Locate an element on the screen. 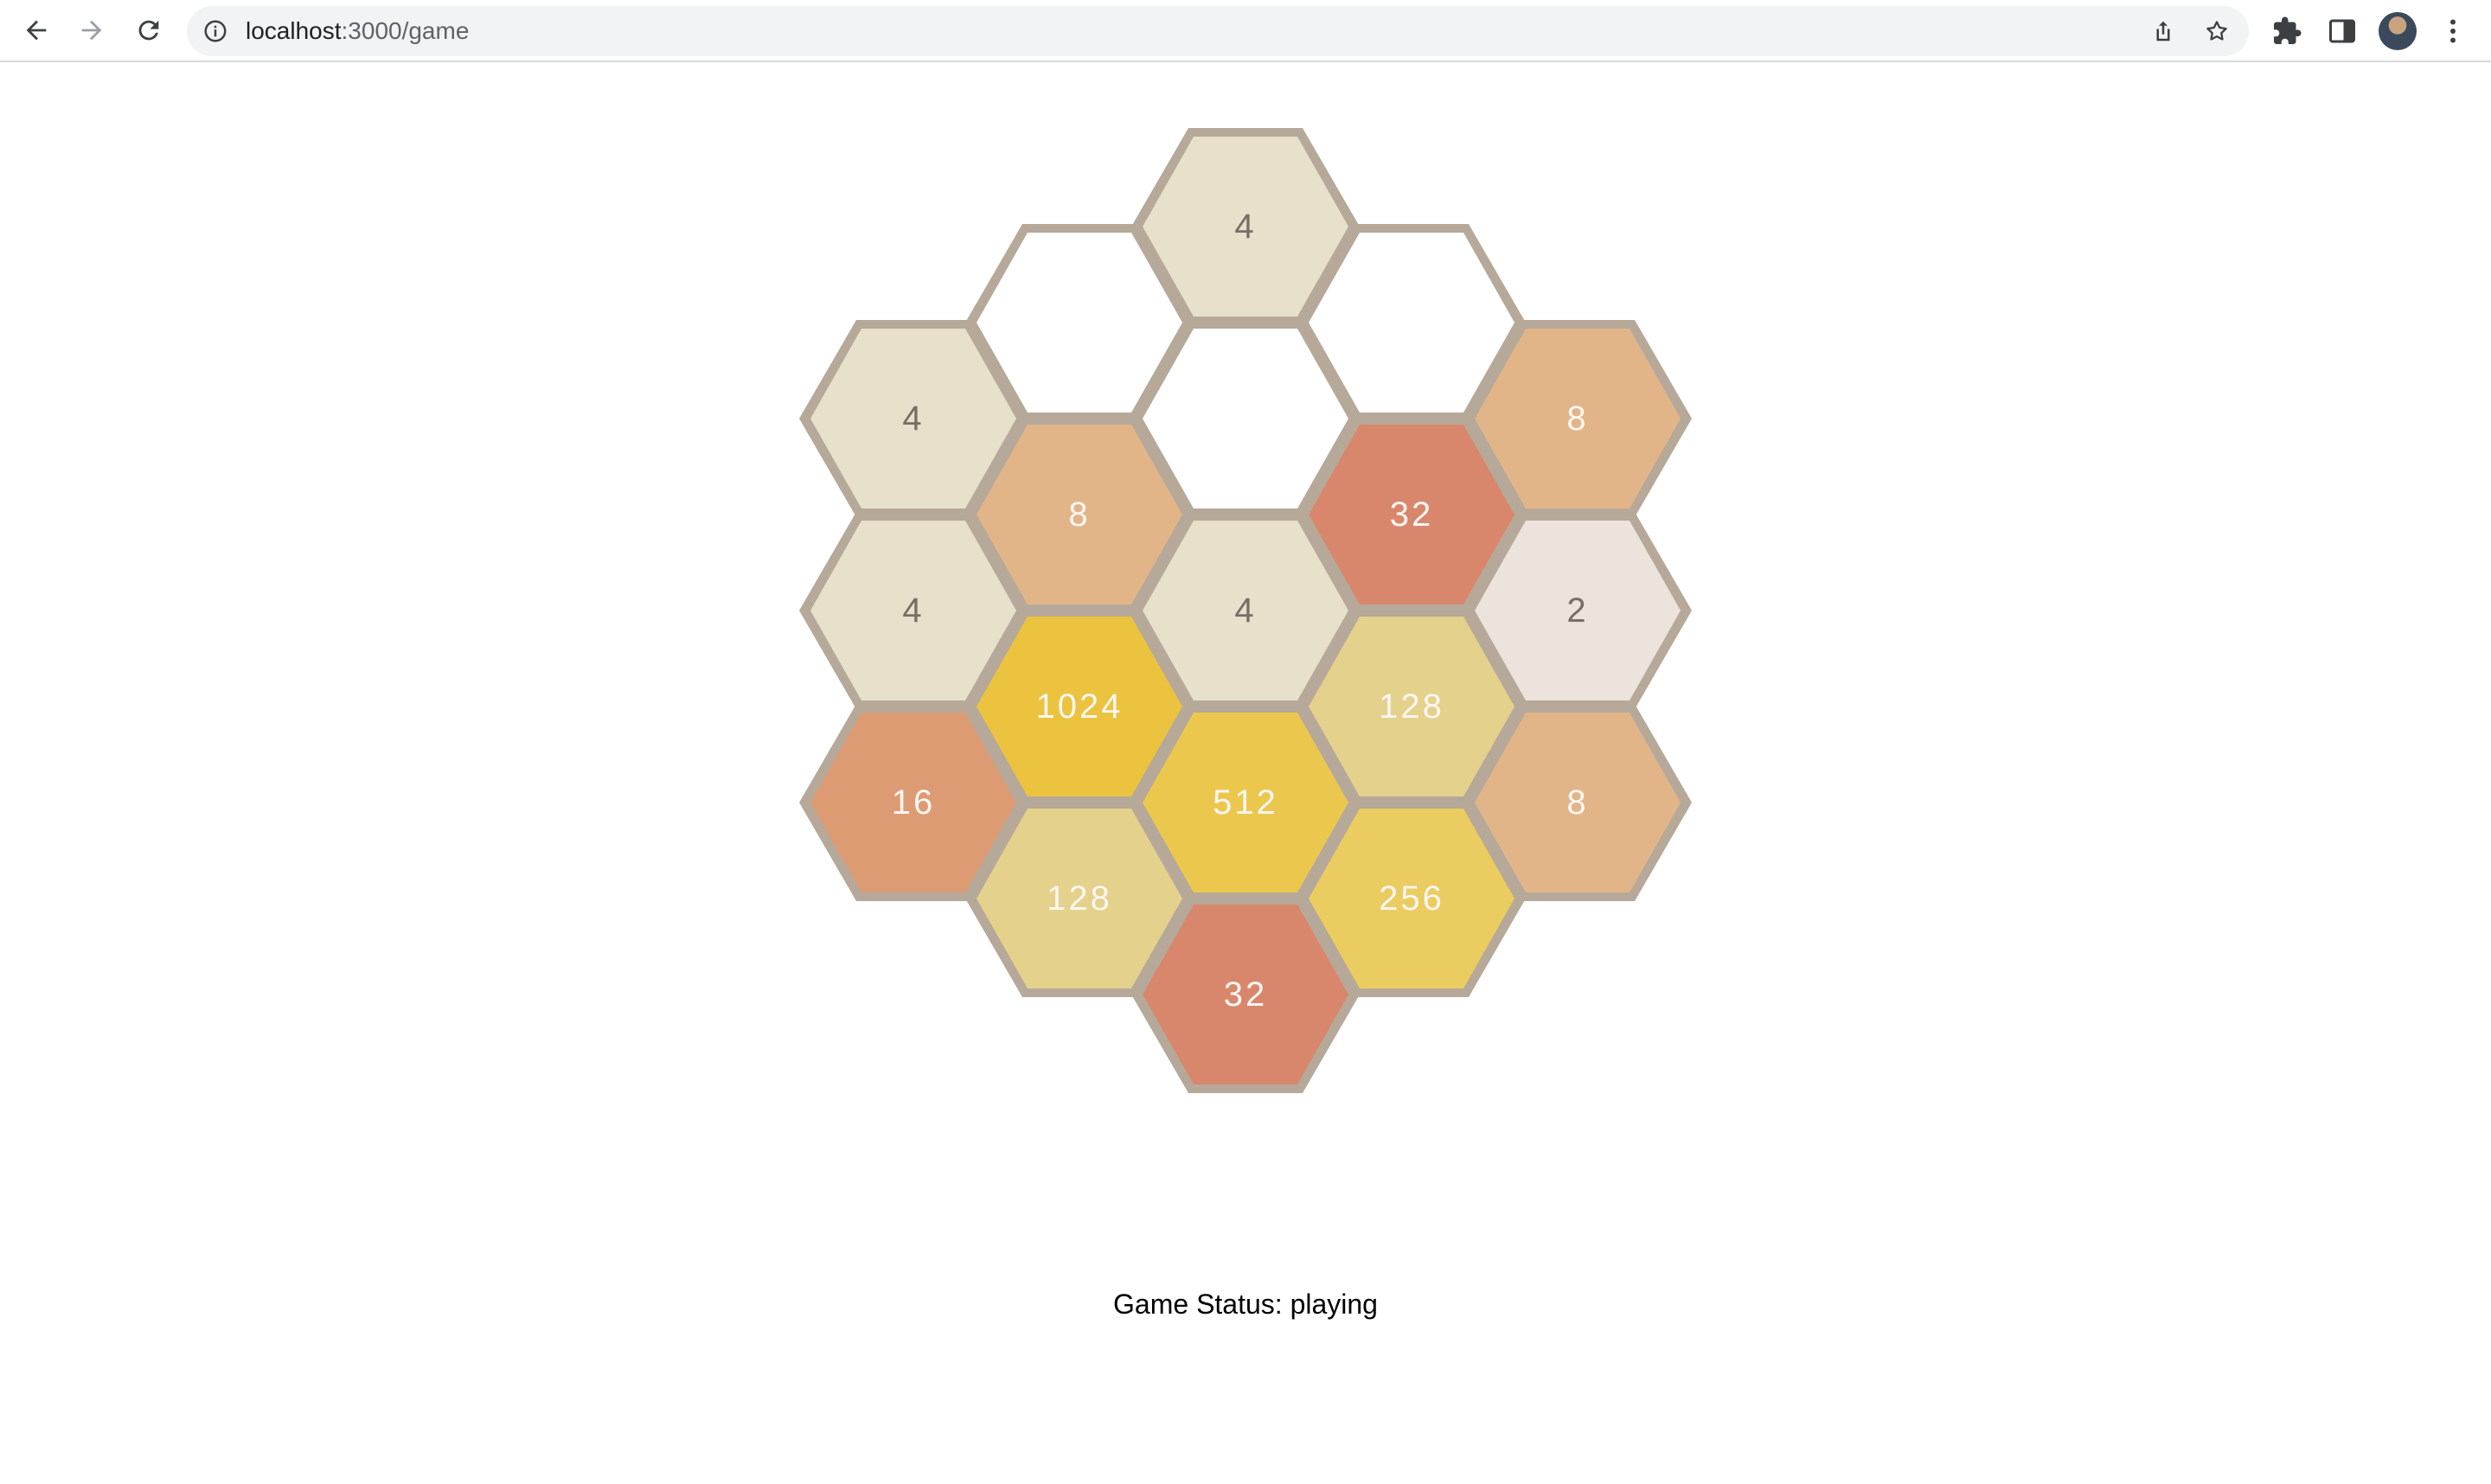  tile-value: 32 is located at coordinates (1246, 994).